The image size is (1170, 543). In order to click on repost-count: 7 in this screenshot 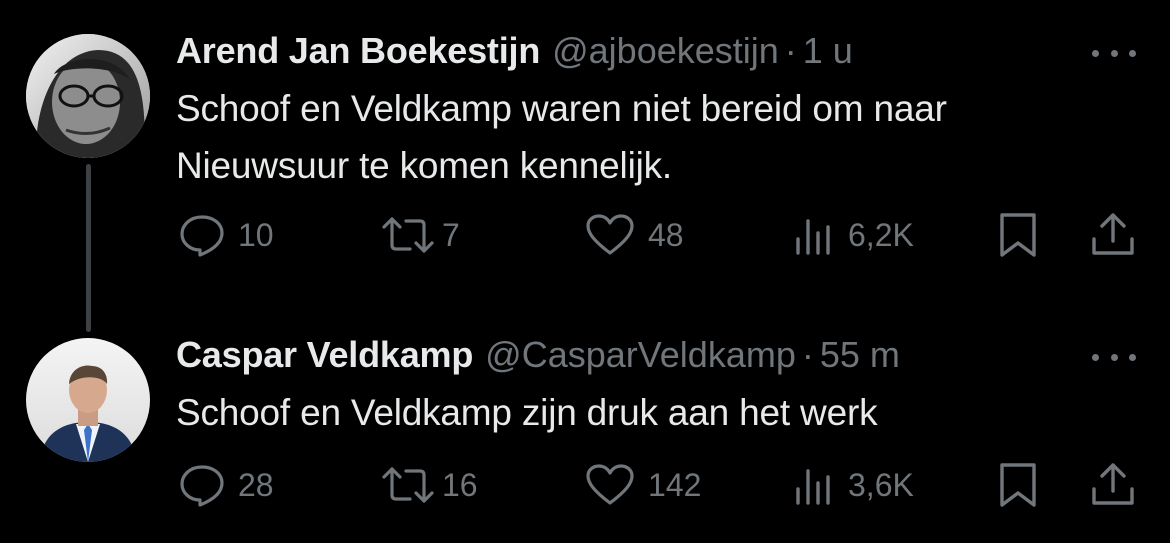, I will do `click(451, 234)`.